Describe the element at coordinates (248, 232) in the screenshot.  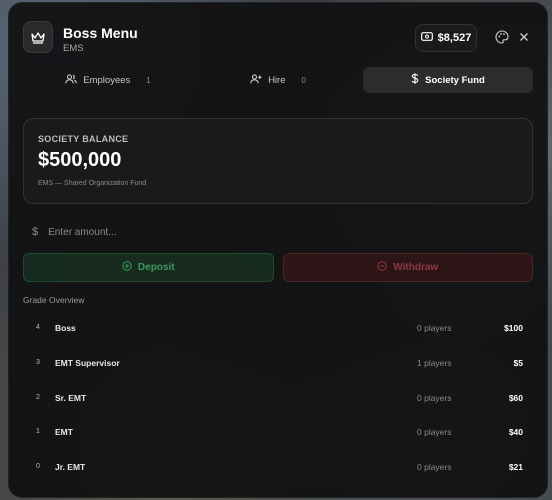
I see `amount-input` at that location.